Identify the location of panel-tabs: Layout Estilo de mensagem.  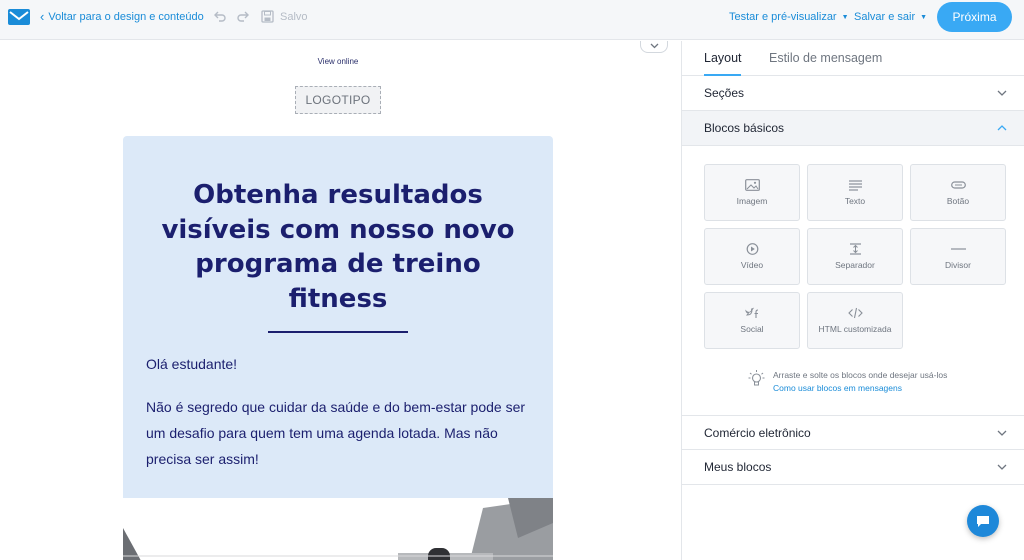
(853, 58).